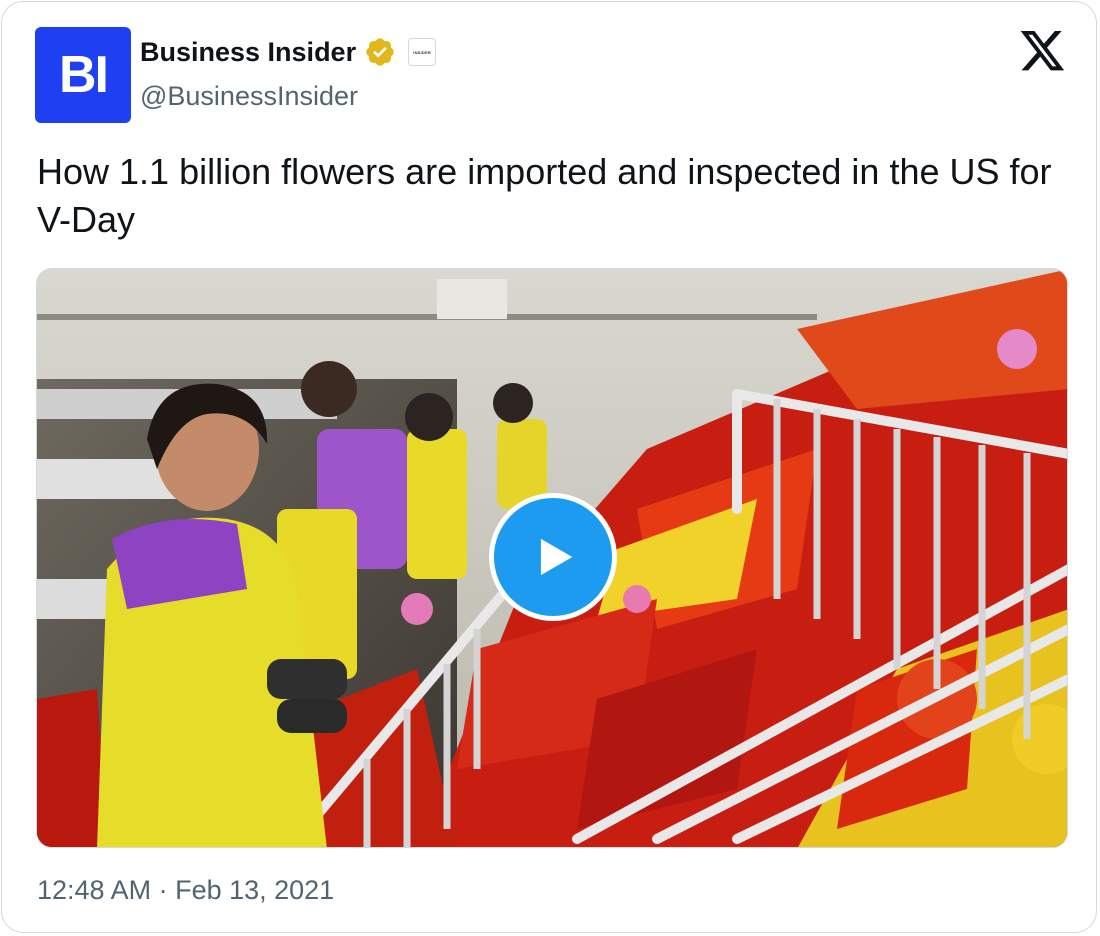  I want to click on display-name: Business Insider, so click(248, 52).